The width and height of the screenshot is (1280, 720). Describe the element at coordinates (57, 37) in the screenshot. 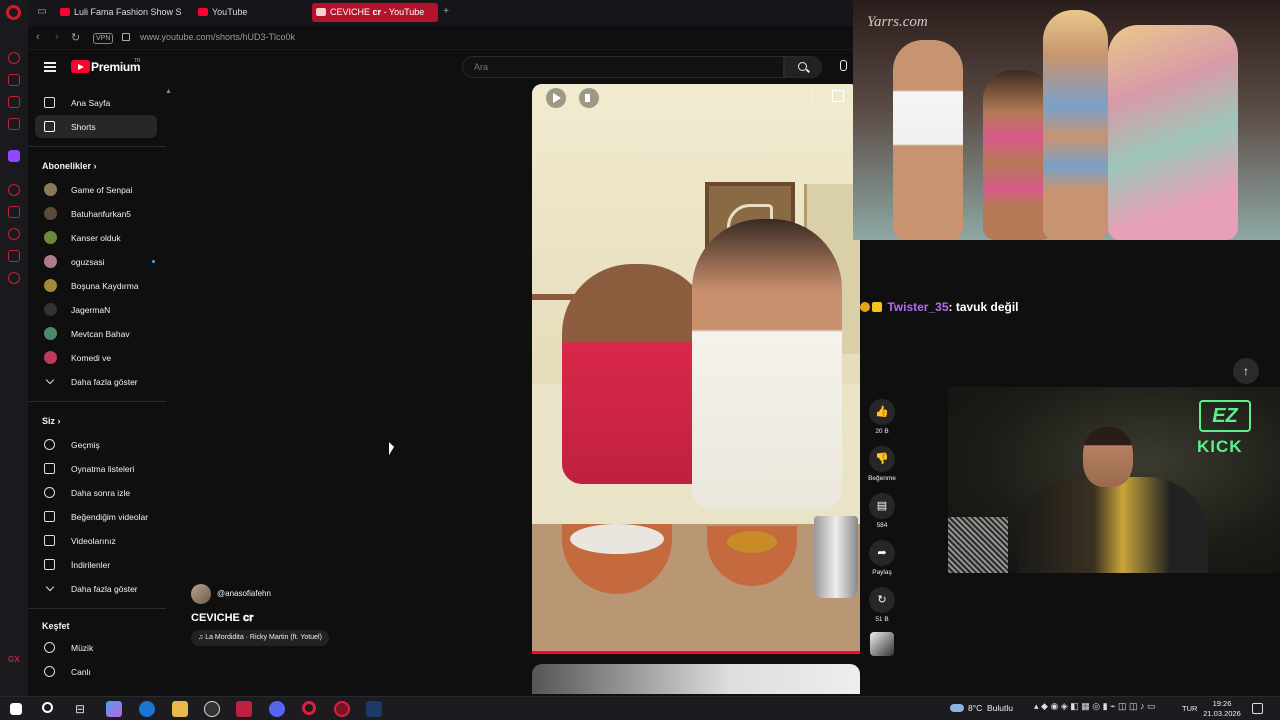

I see `forward-icon: ›` at that location.